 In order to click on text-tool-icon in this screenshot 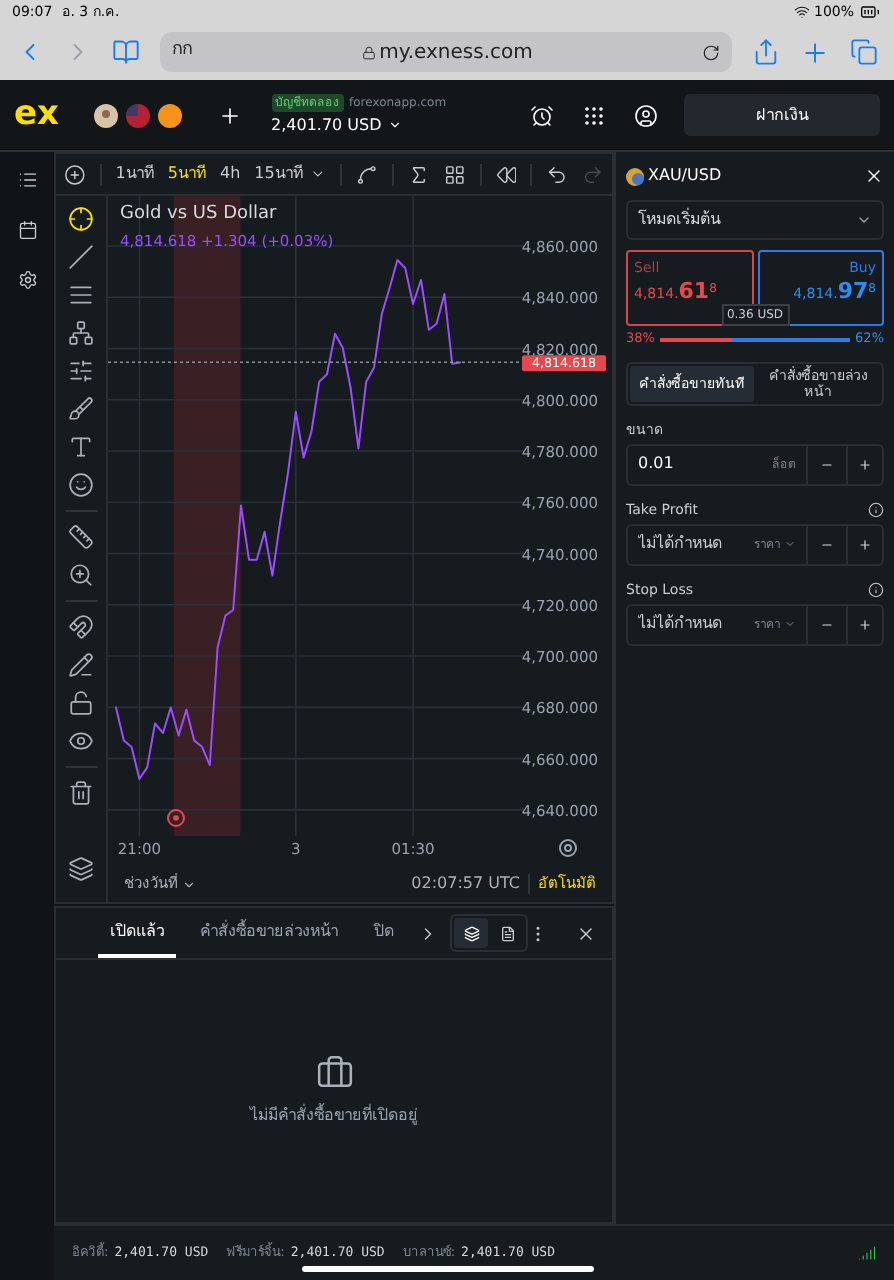, I will do `click(81, 447)`.